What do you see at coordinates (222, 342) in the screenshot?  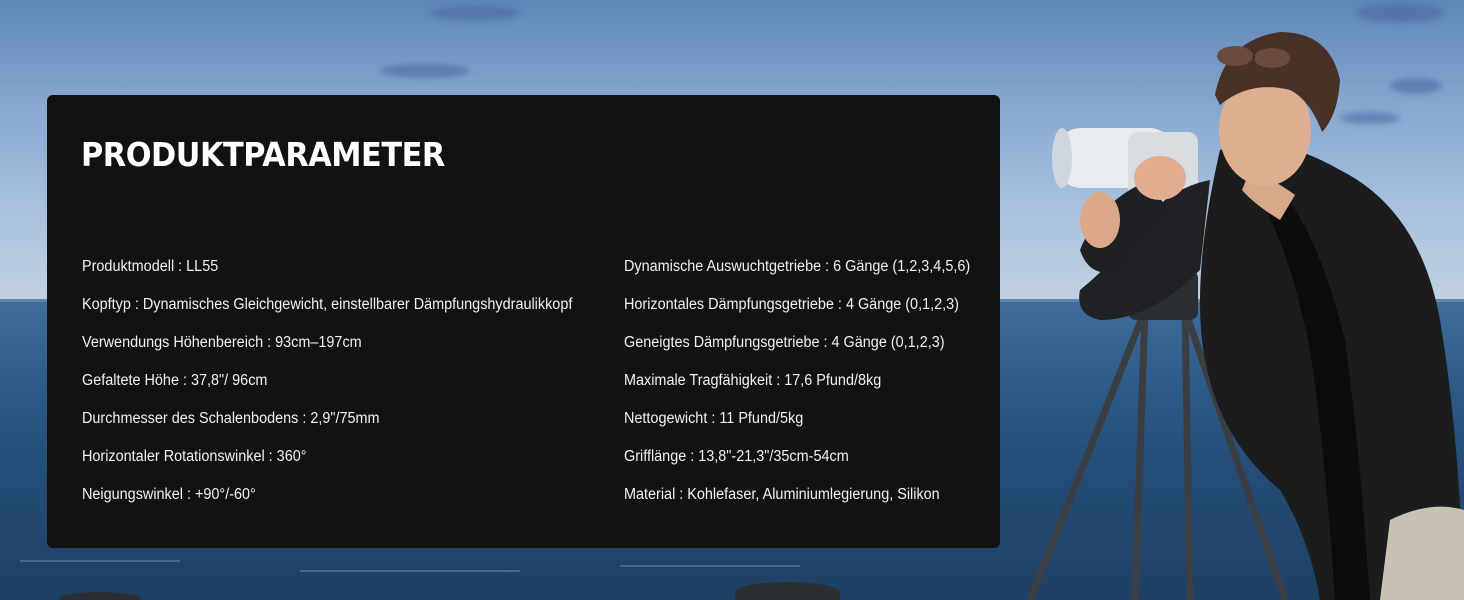 I see `spec-item-height-range: Verwendungs Höhenbereich : 93cm–197cm` at bounding box center [222, 342].